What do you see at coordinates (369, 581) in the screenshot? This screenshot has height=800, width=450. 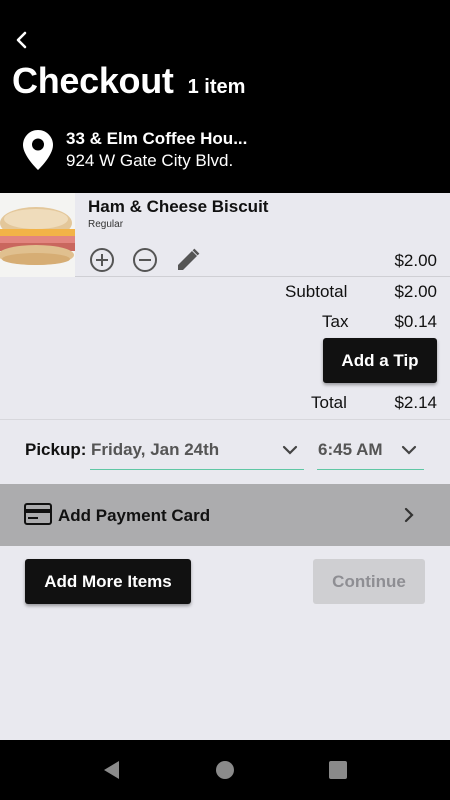 I see `continue-button: Continue` at bounding box center [369, 581].